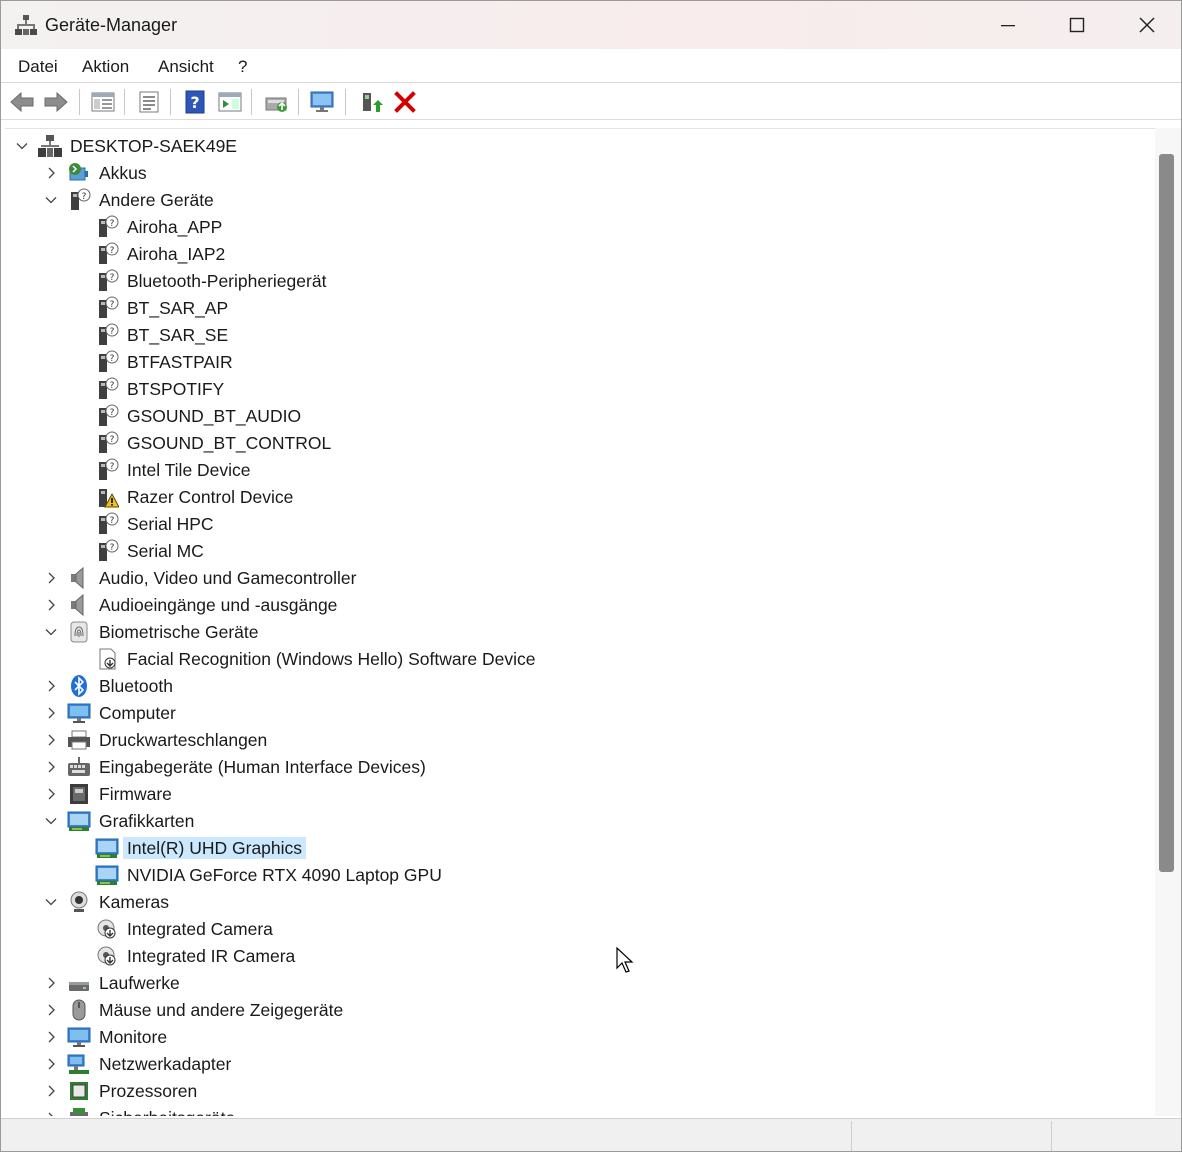  Describe the element at coordinates (230, 102) in the screenshot. I see `action-pane-button` at that location.